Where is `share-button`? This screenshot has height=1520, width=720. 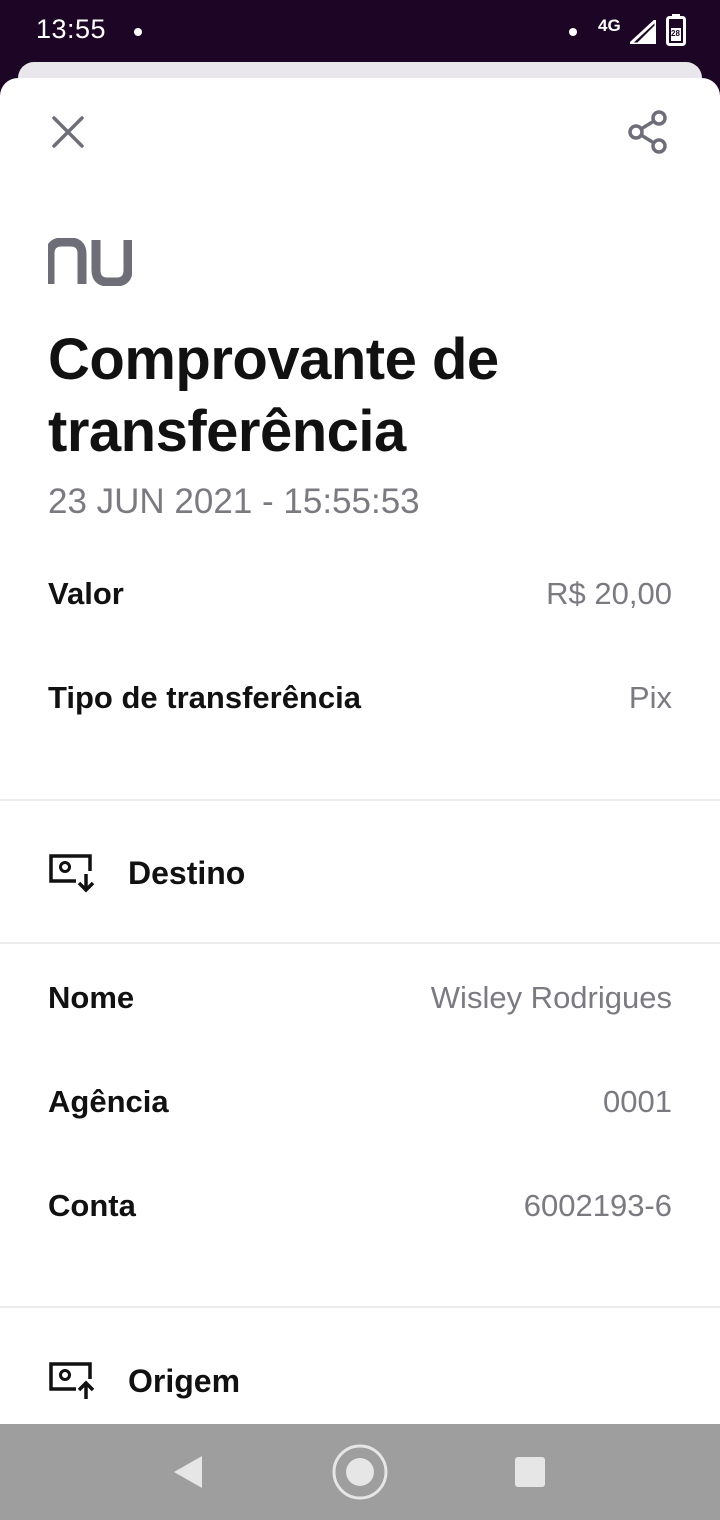 share-button is located at coordinates (648, 132).